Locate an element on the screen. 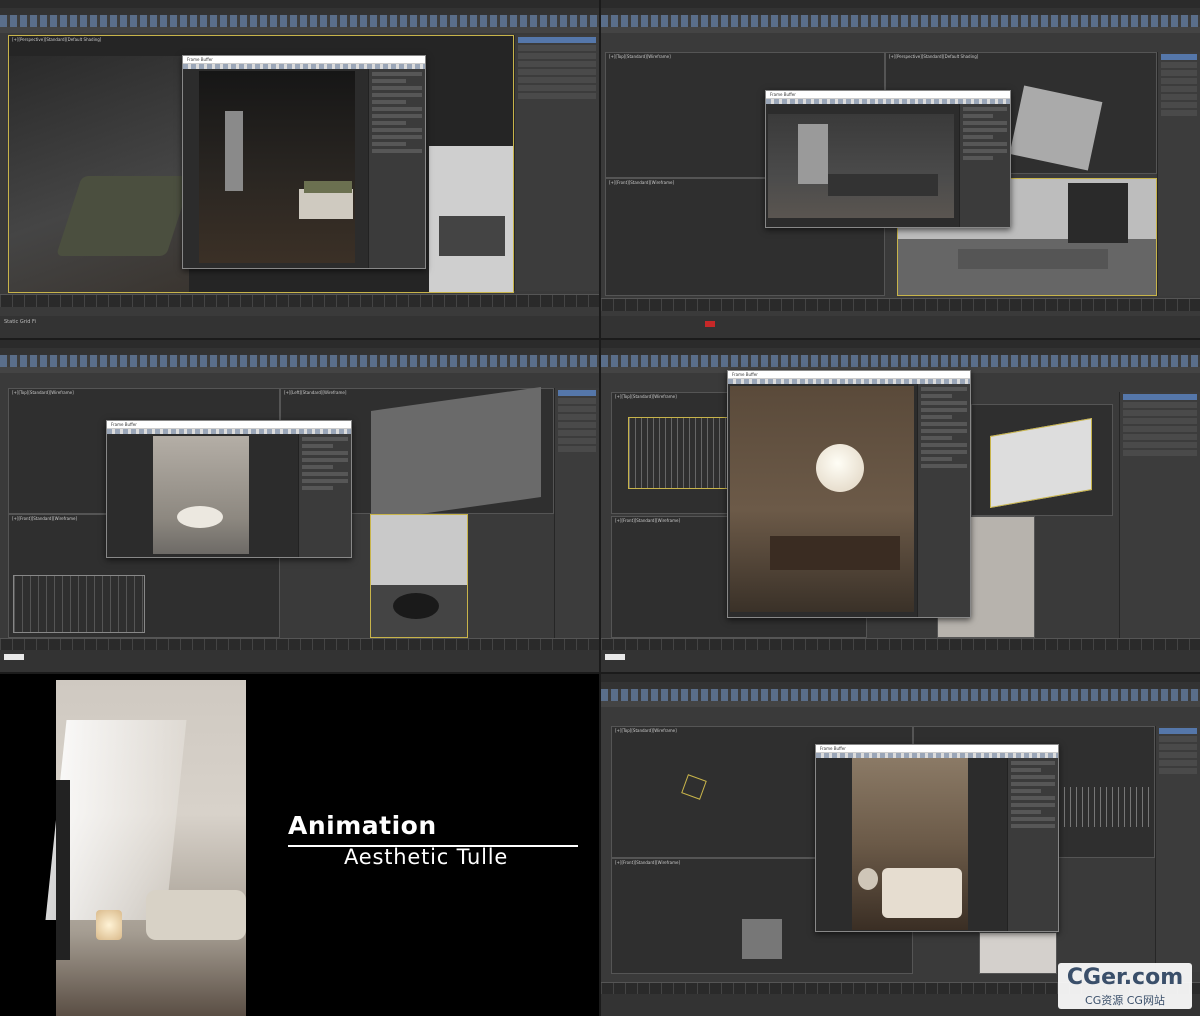 Image resolution: width=1200 pixels, height=1016 pixels. viewport-label: [+][Left][Standard][Wireframe] is located at coordinates (315, 392).